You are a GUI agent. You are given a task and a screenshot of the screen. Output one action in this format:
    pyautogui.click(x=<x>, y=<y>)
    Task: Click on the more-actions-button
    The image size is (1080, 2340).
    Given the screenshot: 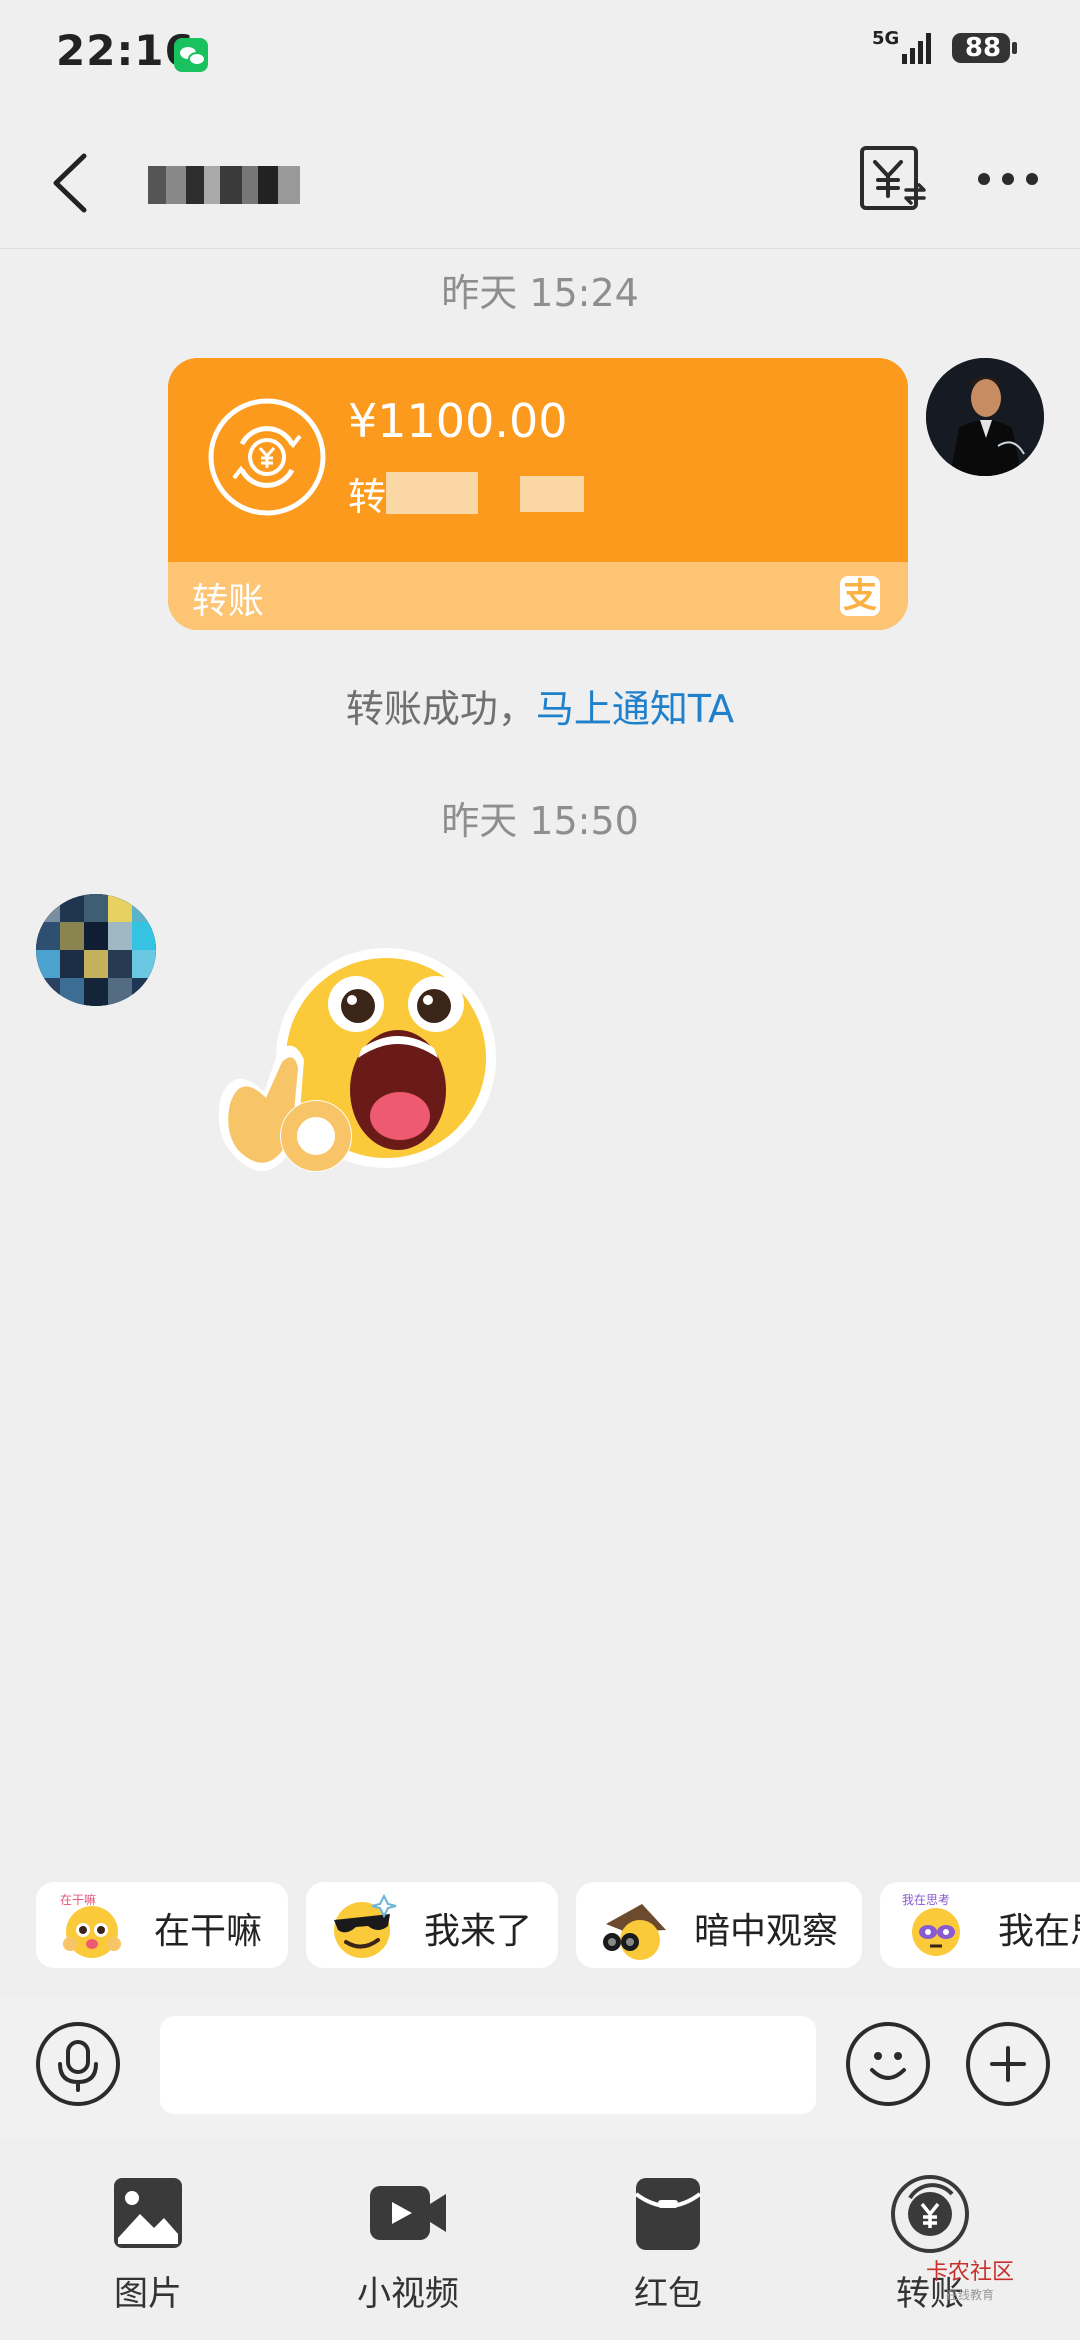 What is the action you would take?
    pyautogui.click(x=1008, y=2064)
    